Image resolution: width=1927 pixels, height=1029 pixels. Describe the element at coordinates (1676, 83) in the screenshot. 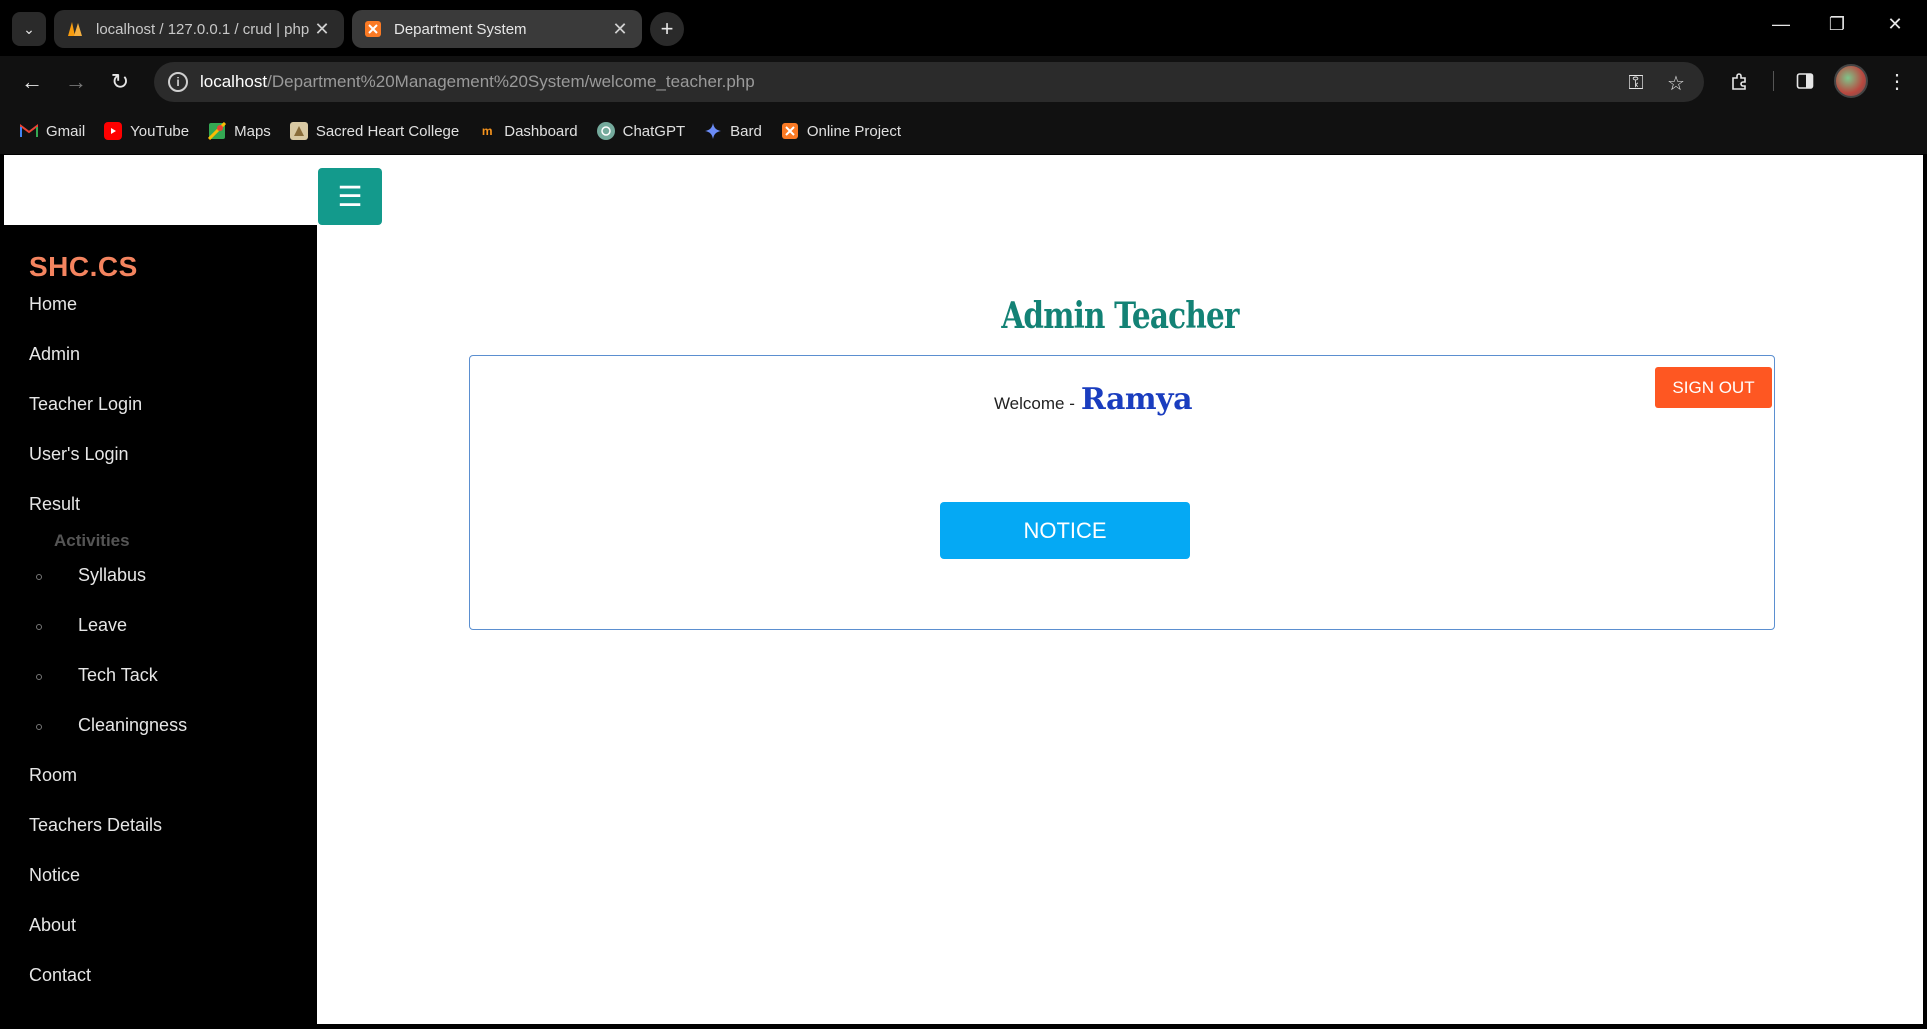

I see `star-icon: ☆` at that location.